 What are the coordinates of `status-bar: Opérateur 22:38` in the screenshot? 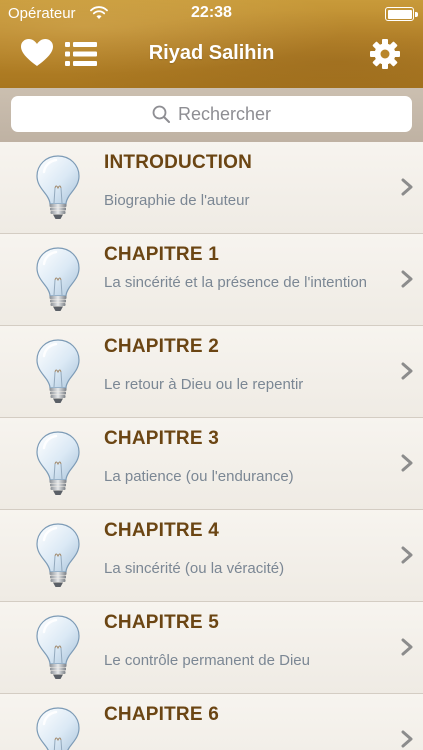 It's located at (211, 14).